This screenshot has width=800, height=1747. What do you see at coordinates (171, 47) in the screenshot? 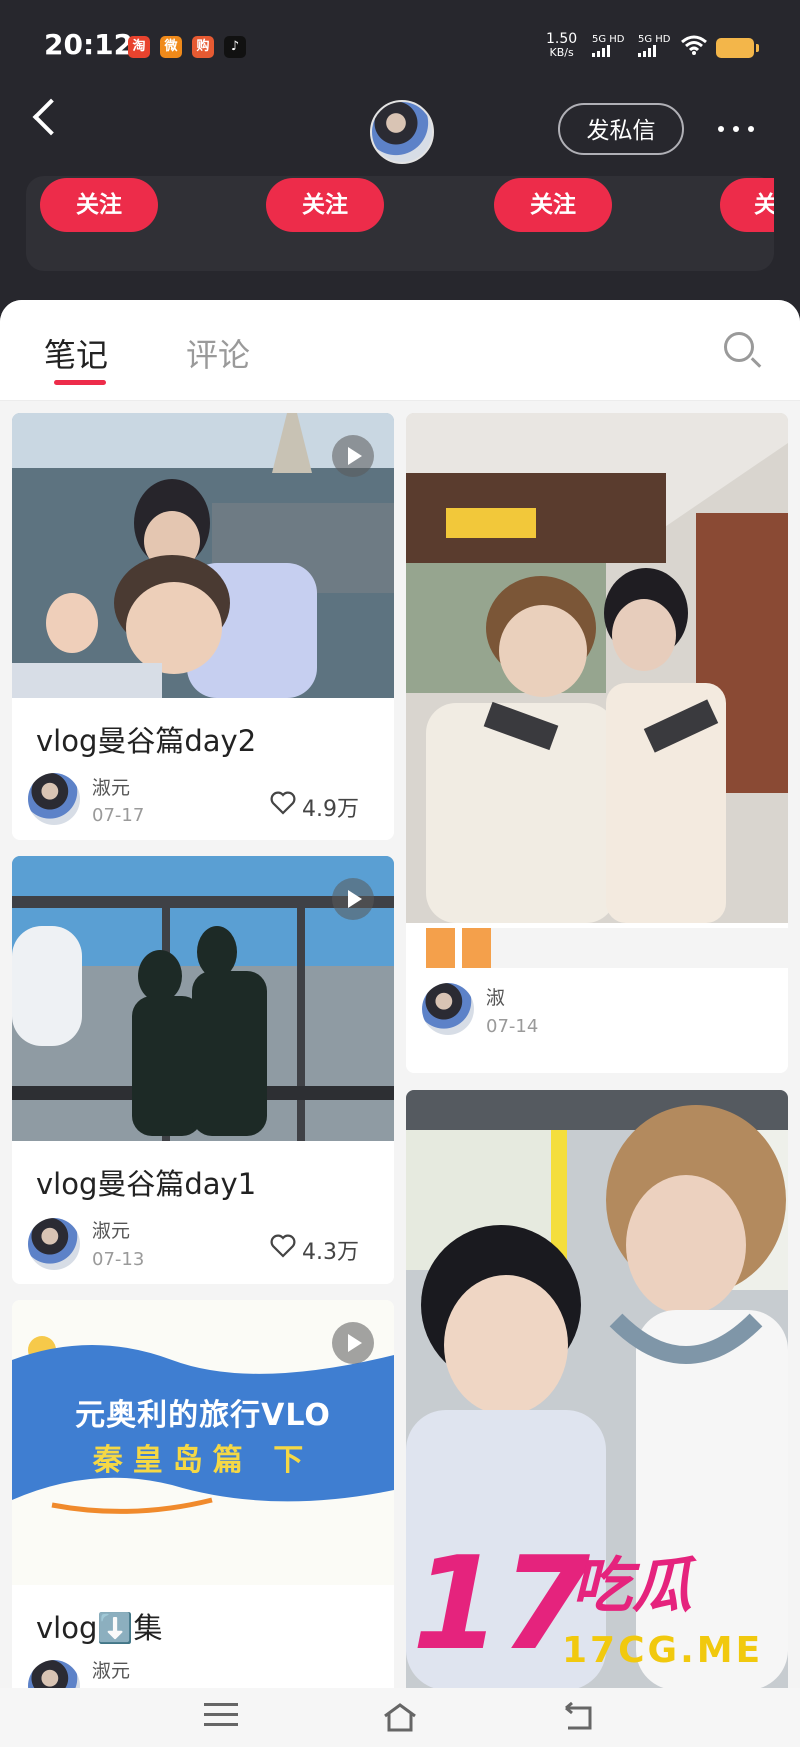
I see `weibo-app-icon: 微` at bounding box center [171, 47].